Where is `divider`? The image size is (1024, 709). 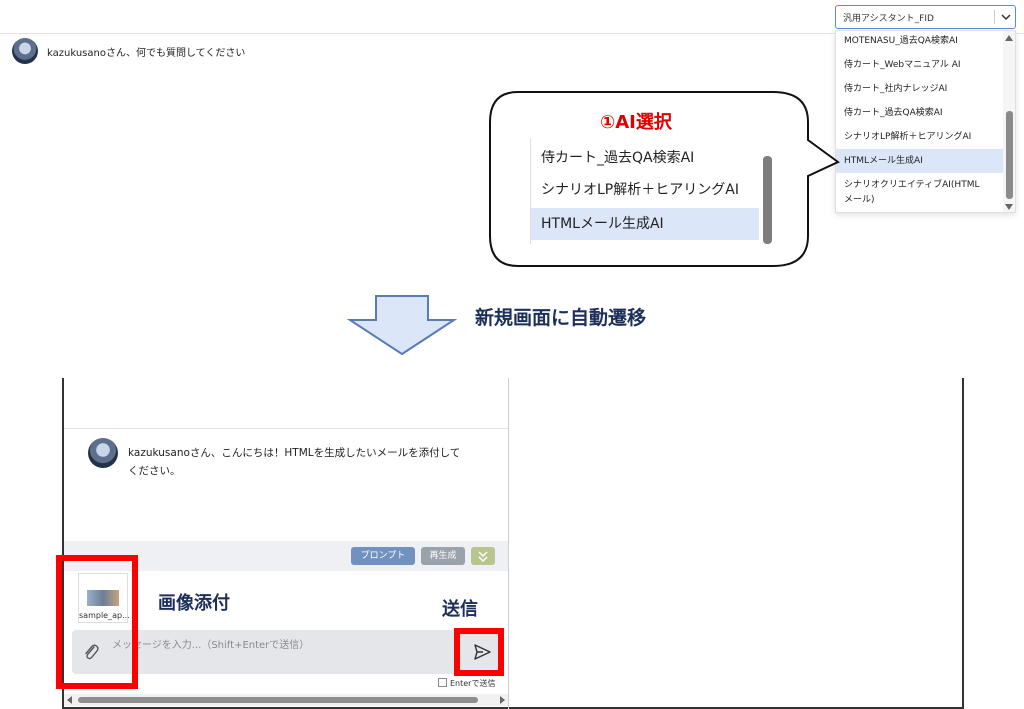 divider is located at coordinates (286, 428).